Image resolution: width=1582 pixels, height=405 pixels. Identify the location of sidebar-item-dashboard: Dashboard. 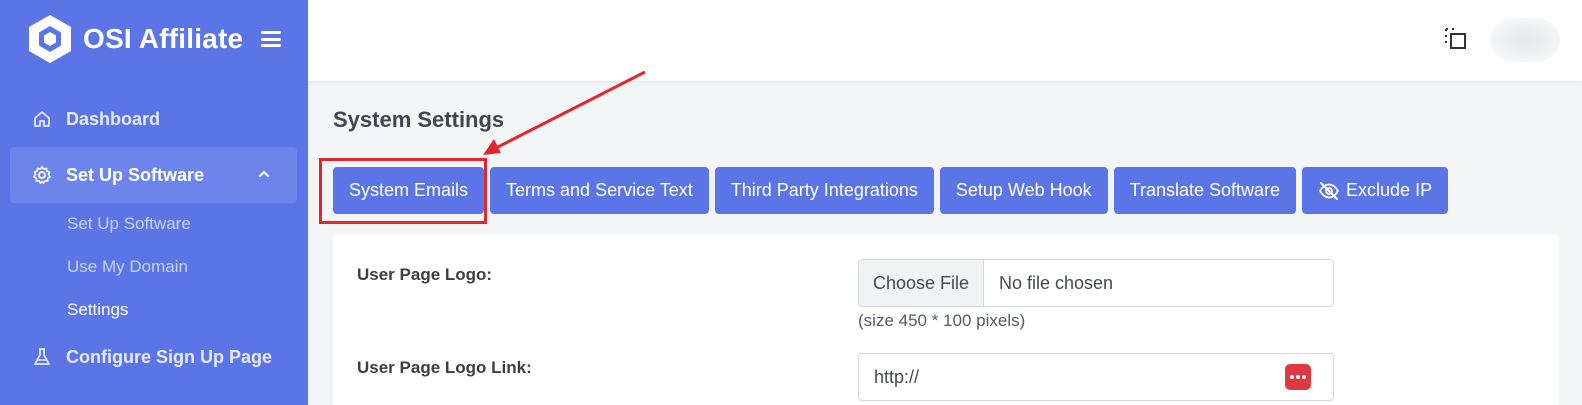
(153, 119).